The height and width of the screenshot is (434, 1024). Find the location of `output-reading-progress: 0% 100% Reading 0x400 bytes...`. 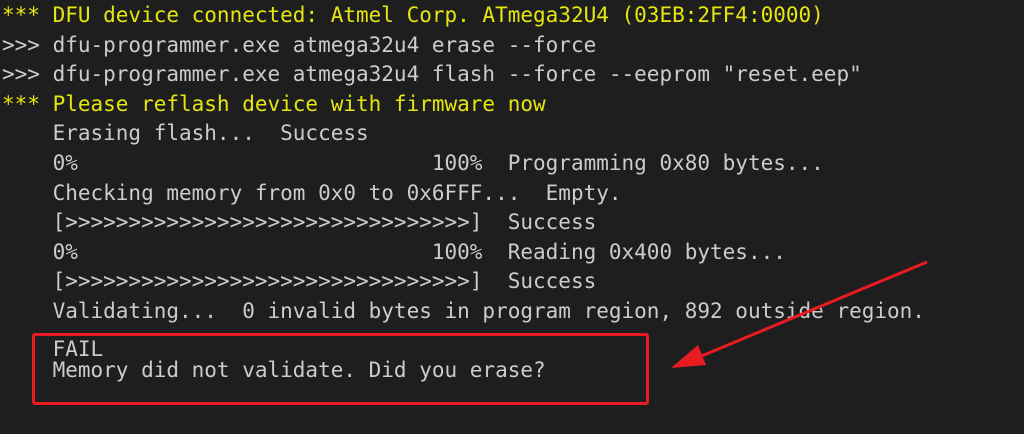

output-reading-progress: 0% 100% Reading 0x400 bytes... is located at coordinates (394, 251).